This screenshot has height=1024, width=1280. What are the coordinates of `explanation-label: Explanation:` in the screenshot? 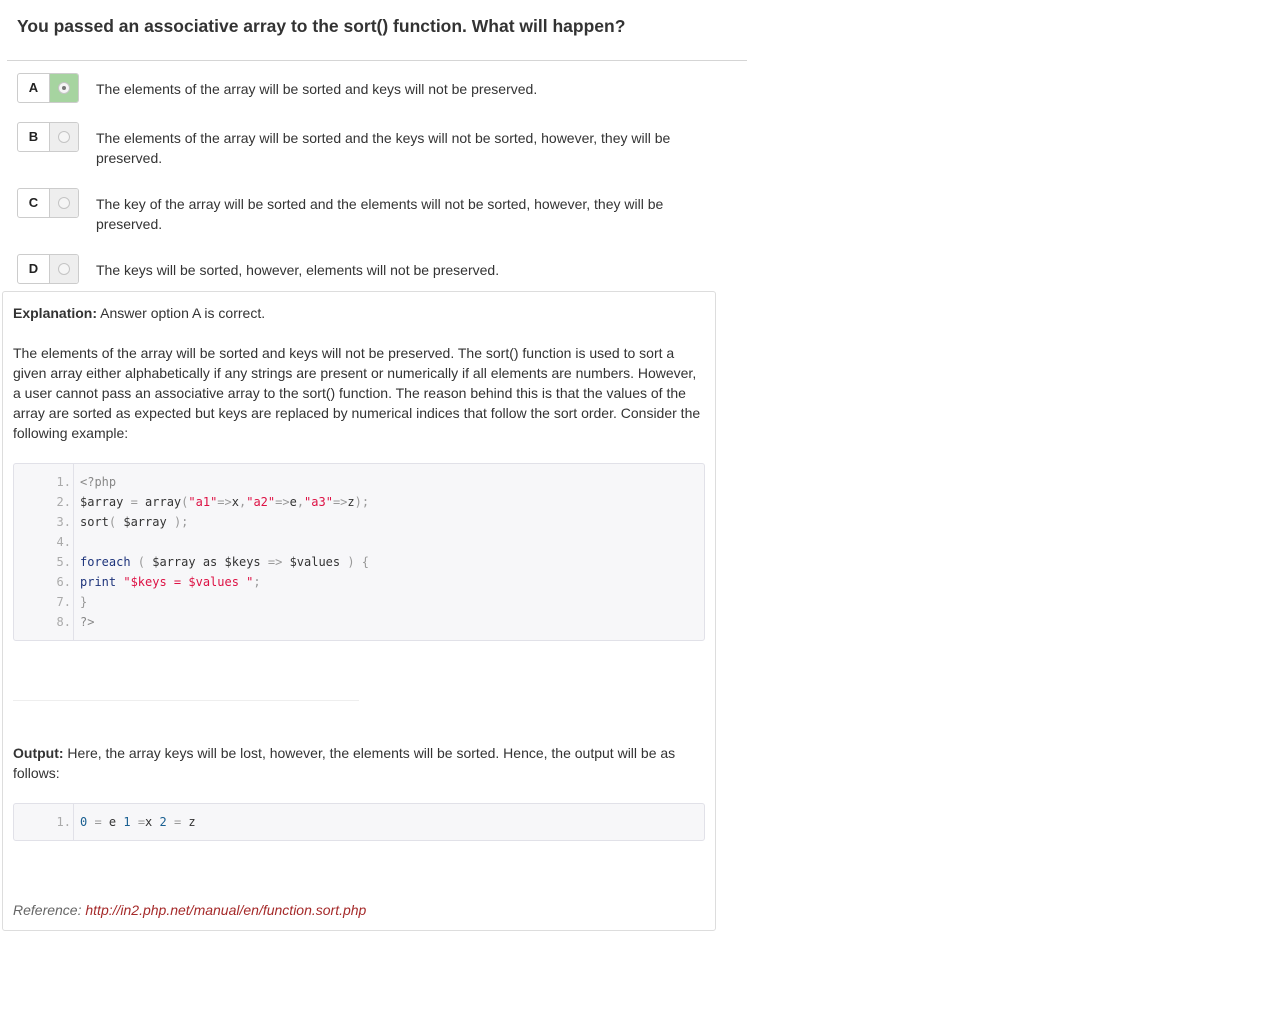 It's located at (55, 313).